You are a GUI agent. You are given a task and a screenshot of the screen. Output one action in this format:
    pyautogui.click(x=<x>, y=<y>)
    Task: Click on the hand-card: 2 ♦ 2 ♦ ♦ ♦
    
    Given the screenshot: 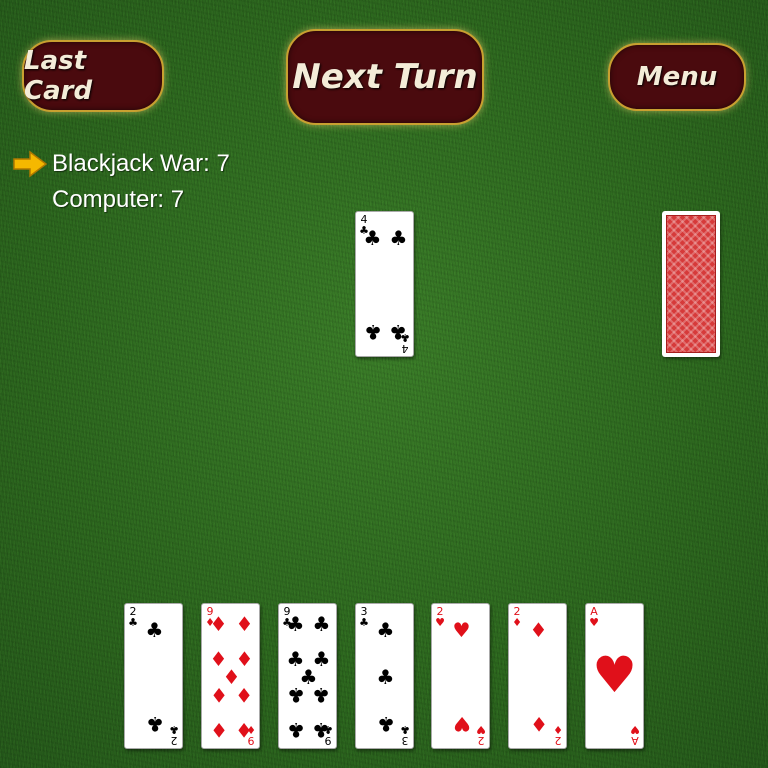 What is the action you would take?
    pyautogui.click(x=537, y=676)
    